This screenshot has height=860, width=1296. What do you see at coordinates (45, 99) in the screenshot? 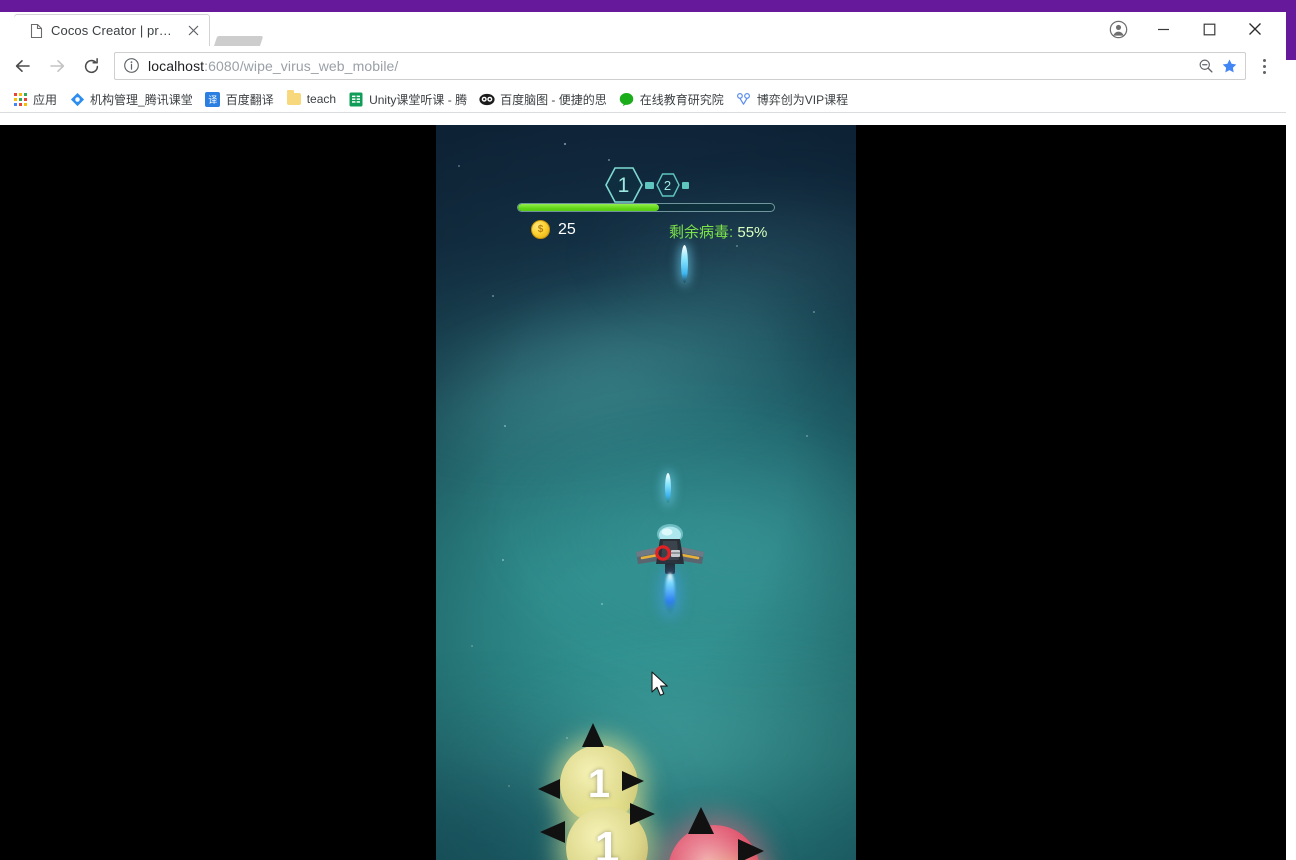
I see `bookmark-label: 应用` at bounding box center [45, 99].